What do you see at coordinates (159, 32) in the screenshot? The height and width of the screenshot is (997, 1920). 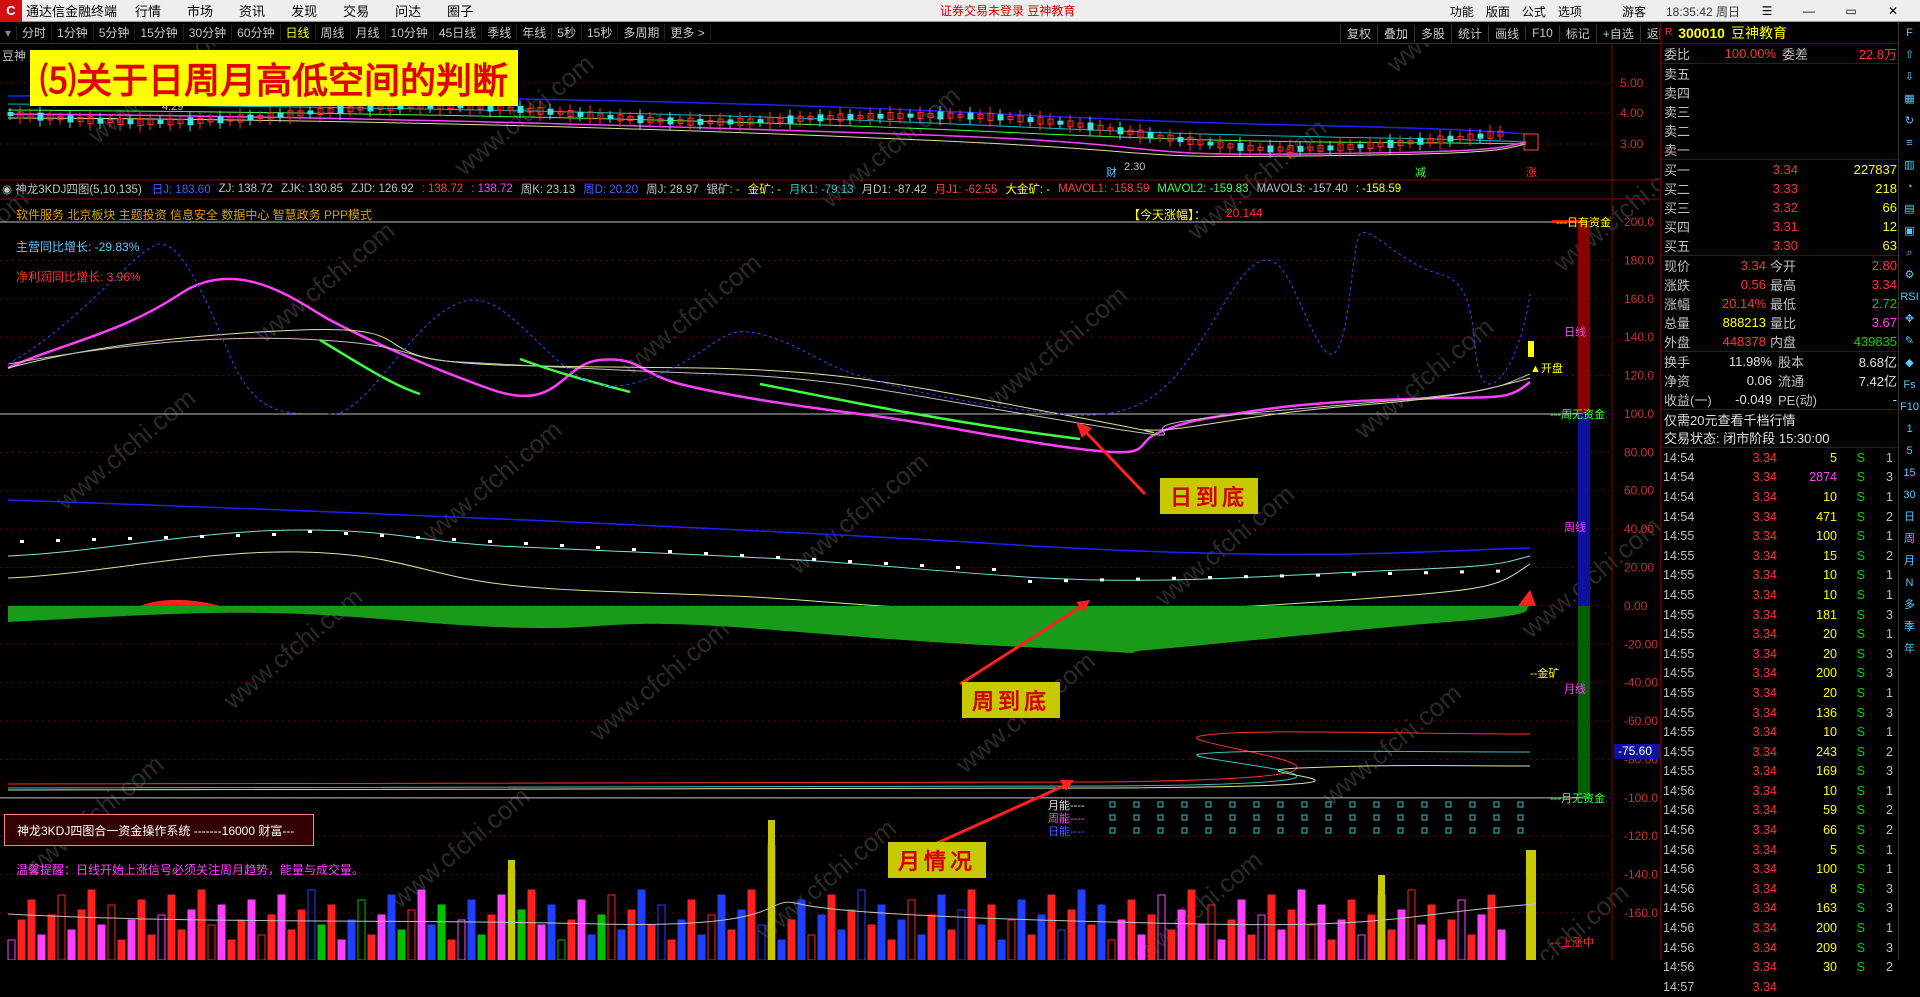 I see `period-tab-3: 15分钟` at bounding box center [159, 32].